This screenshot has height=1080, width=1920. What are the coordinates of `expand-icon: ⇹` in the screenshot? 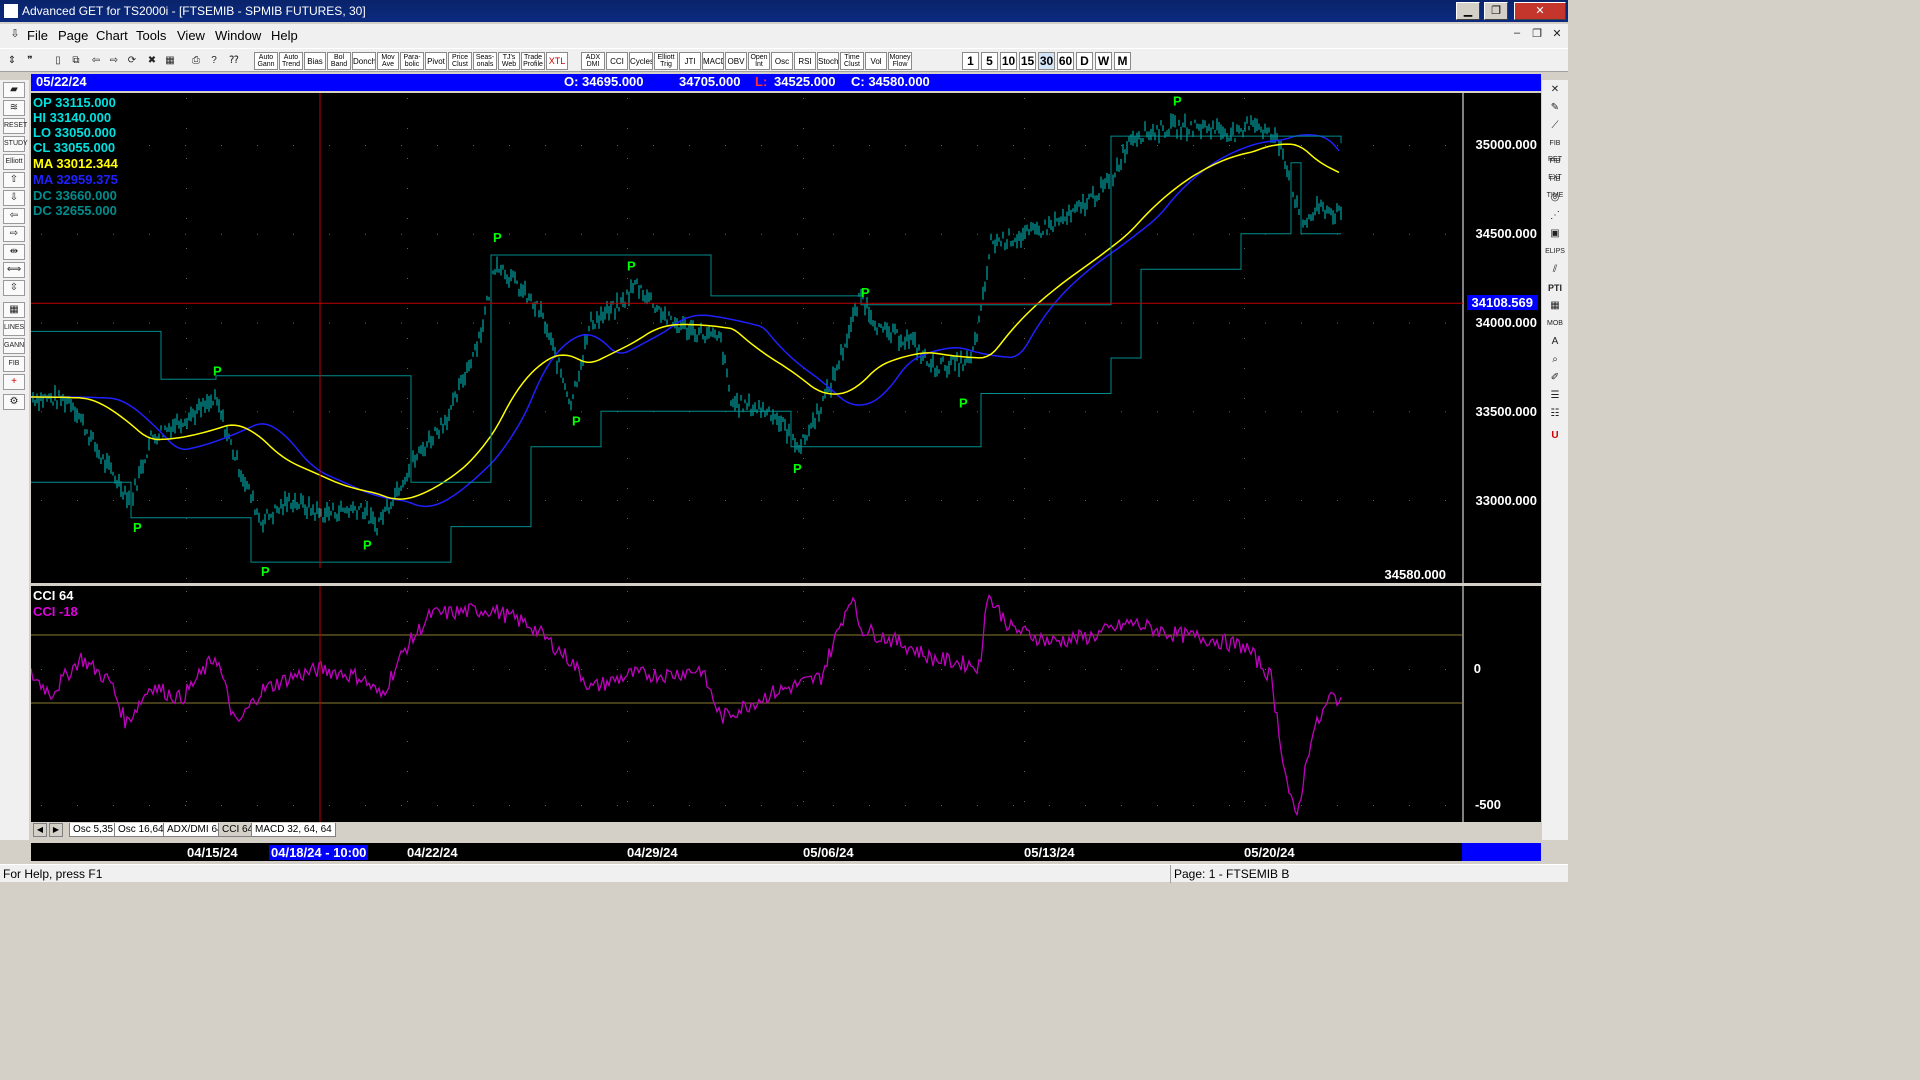 It's located at (14, 252).